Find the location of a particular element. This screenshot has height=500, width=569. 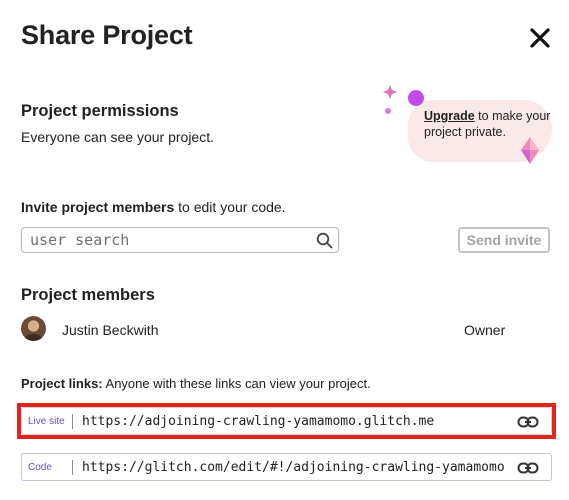

user-search-input is located at coordinates (167, 240).